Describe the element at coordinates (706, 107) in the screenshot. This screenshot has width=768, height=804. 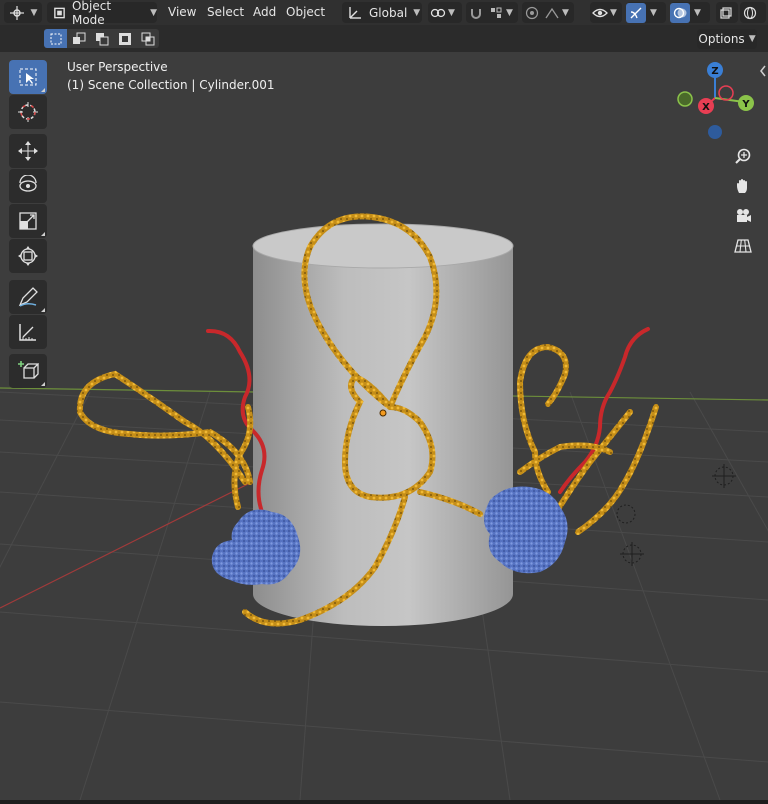
I see `x-axis-label: X` at that location.